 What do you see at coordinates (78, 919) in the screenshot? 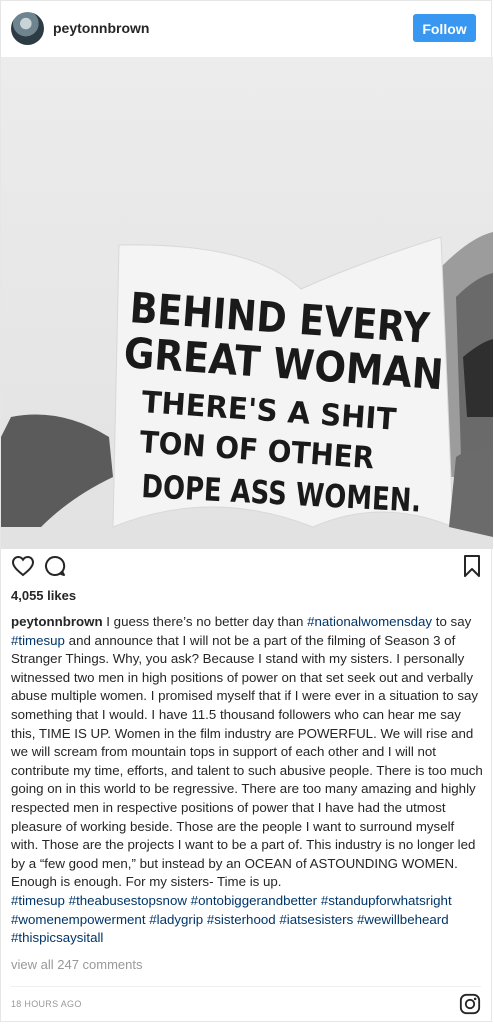
I see `hashtag-link: #womenempowerment` at bounding box center [78, 919].